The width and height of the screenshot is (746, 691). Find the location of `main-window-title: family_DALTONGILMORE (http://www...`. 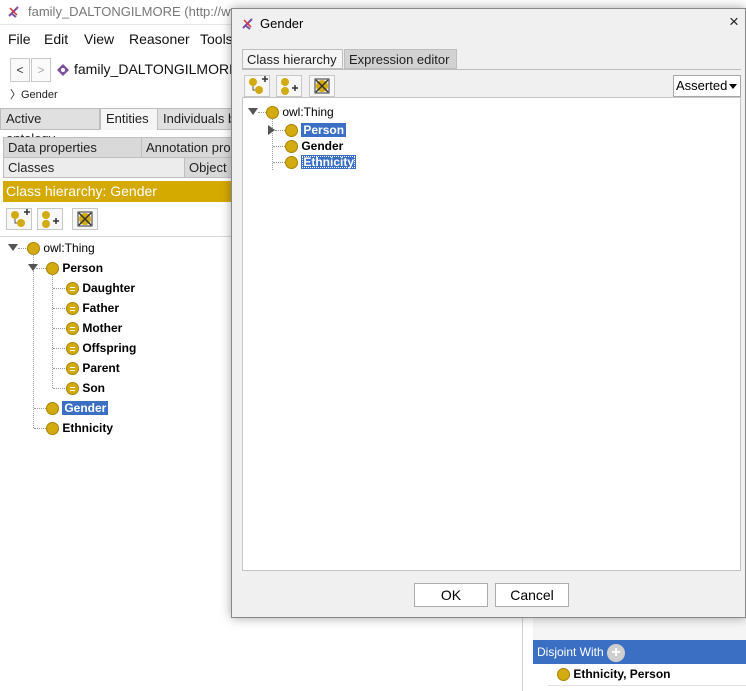

main-window-title: family_DALTONGILMORE (http://www... is located at coordinates (144, 11).